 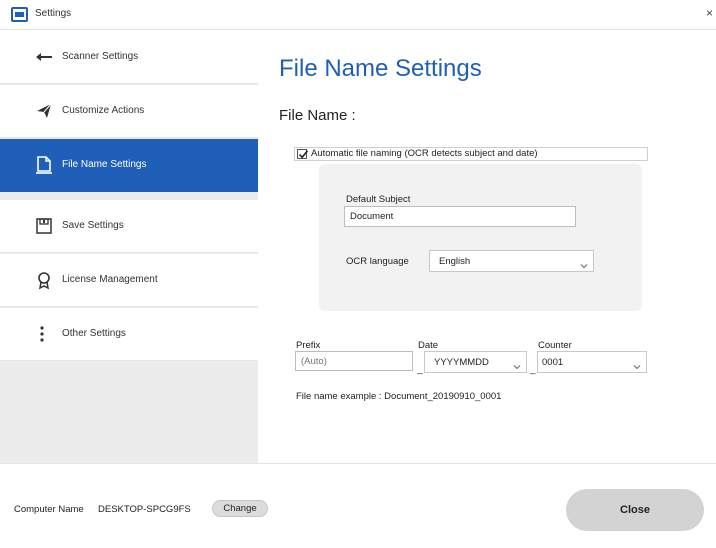 What do you see at coordinates (103, 110) in the screenshot?
I see `sidebar-item-label: Customize Actions` at bounding box center [103, 110].